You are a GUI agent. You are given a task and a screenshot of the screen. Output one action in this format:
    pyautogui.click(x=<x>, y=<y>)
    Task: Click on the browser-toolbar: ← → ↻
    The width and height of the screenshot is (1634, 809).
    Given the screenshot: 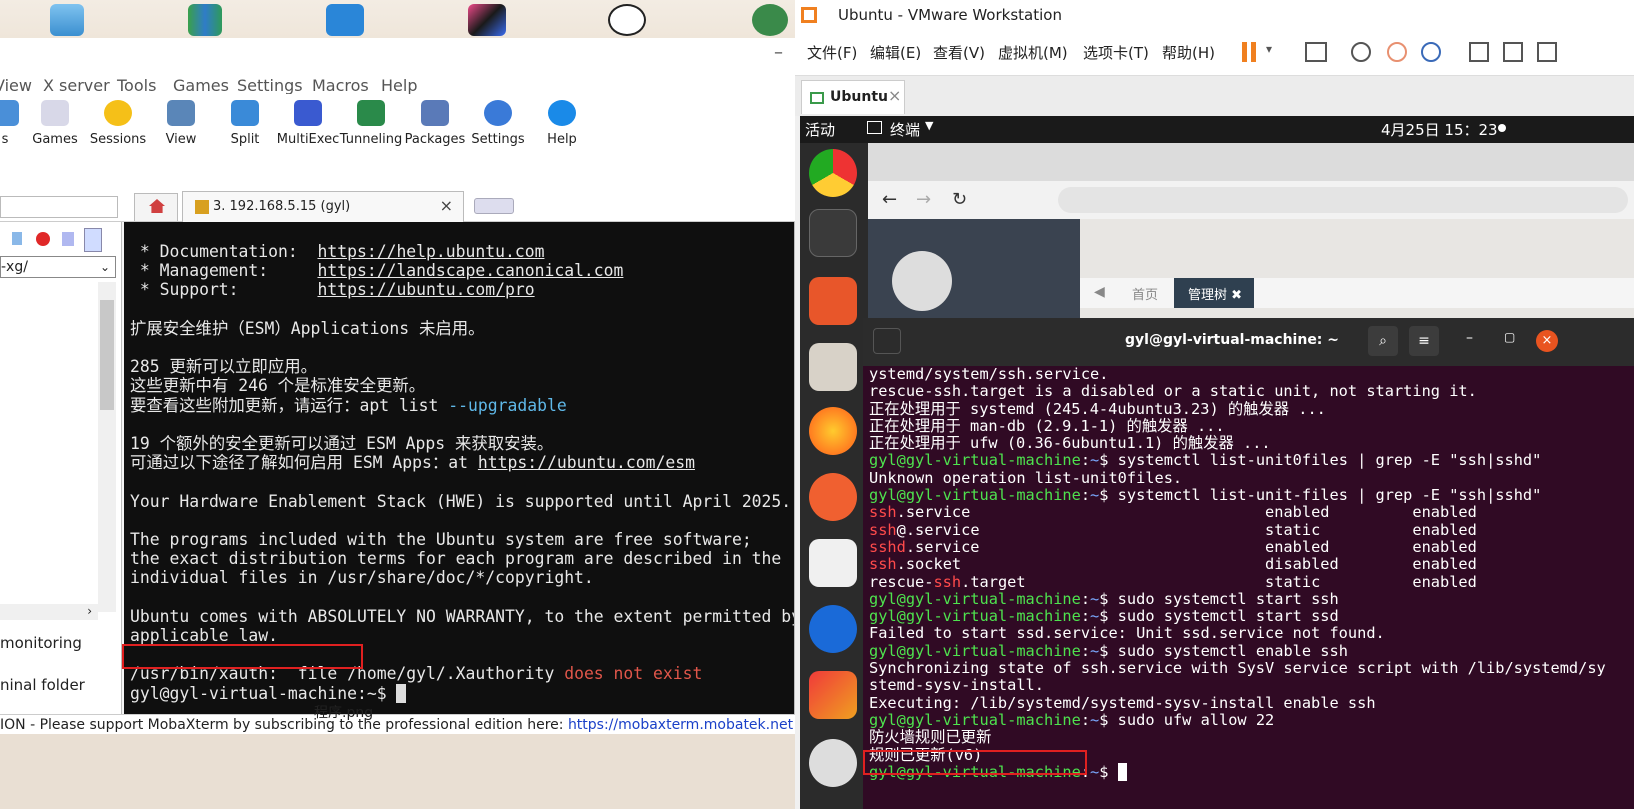 What is the action you would take?
    pyautogui.click(x=1251, y=200)
    